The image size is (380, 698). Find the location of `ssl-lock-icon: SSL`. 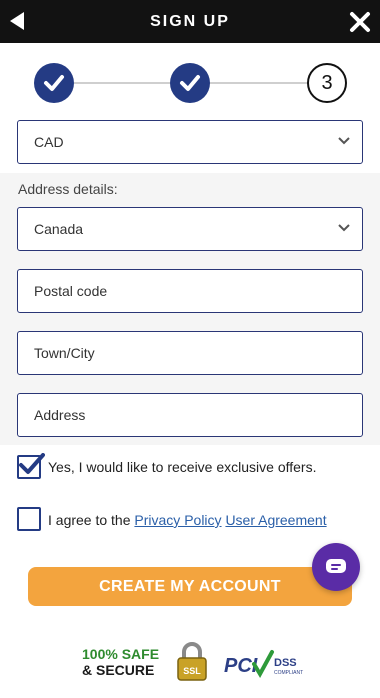

ssl-lock-icon: SSL is located at coordinates (192, 661).